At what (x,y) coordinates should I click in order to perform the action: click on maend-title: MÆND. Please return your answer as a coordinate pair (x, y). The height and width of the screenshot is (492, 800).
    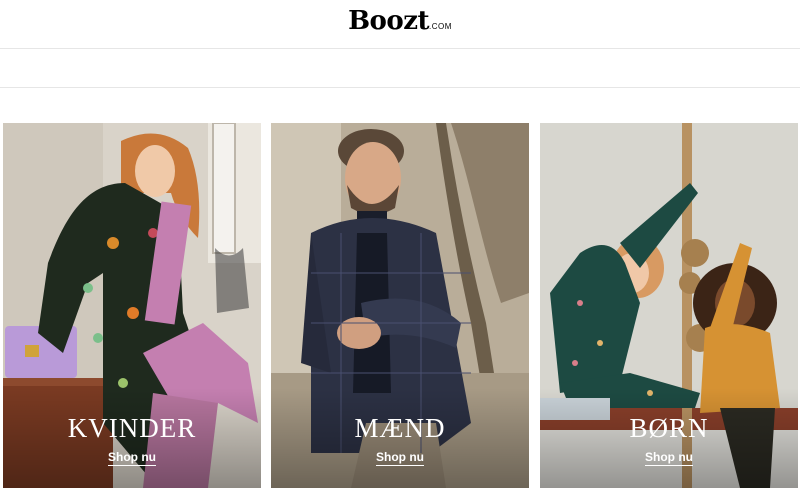
    Looking at the image, I should click on (400, 428).